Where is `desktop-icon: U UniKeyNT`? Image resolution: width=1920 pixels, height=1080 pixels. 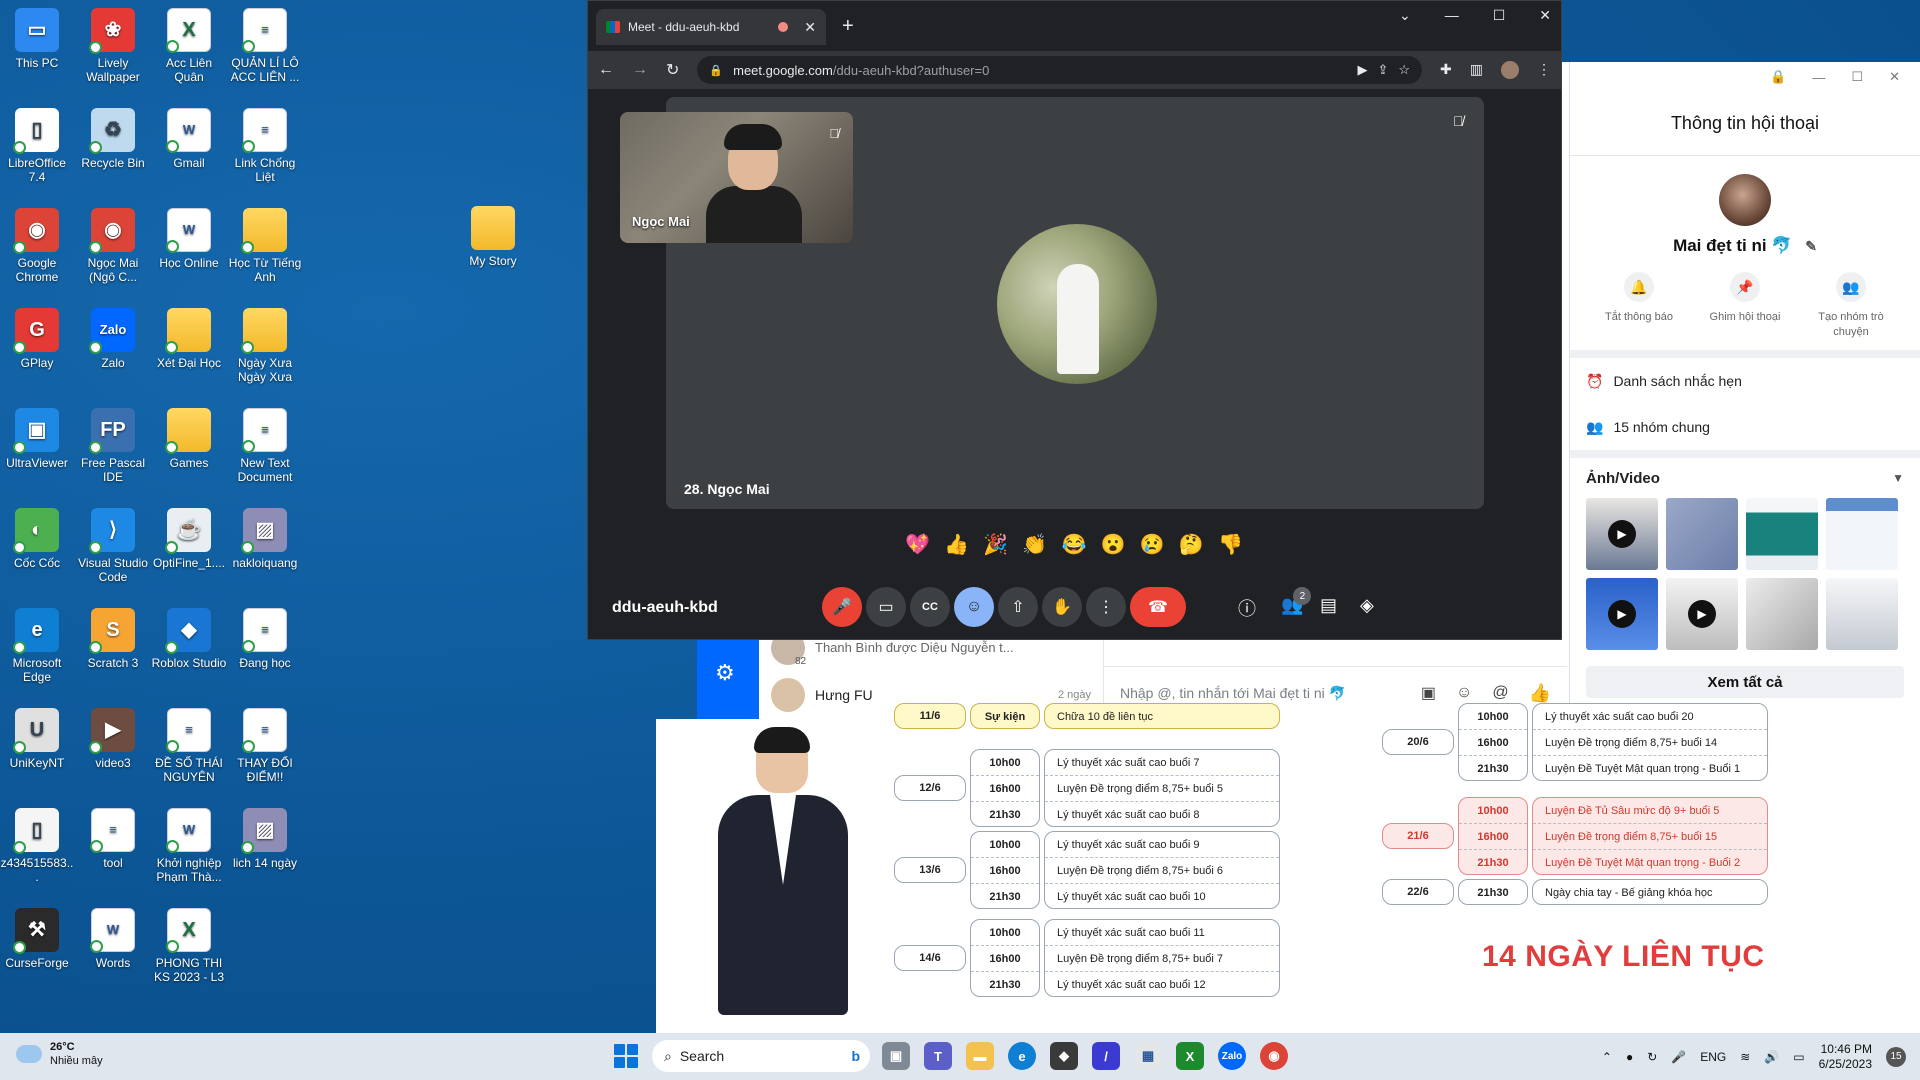 desktop-icon: U UniKeyNT is located at coordinates (37, 736).